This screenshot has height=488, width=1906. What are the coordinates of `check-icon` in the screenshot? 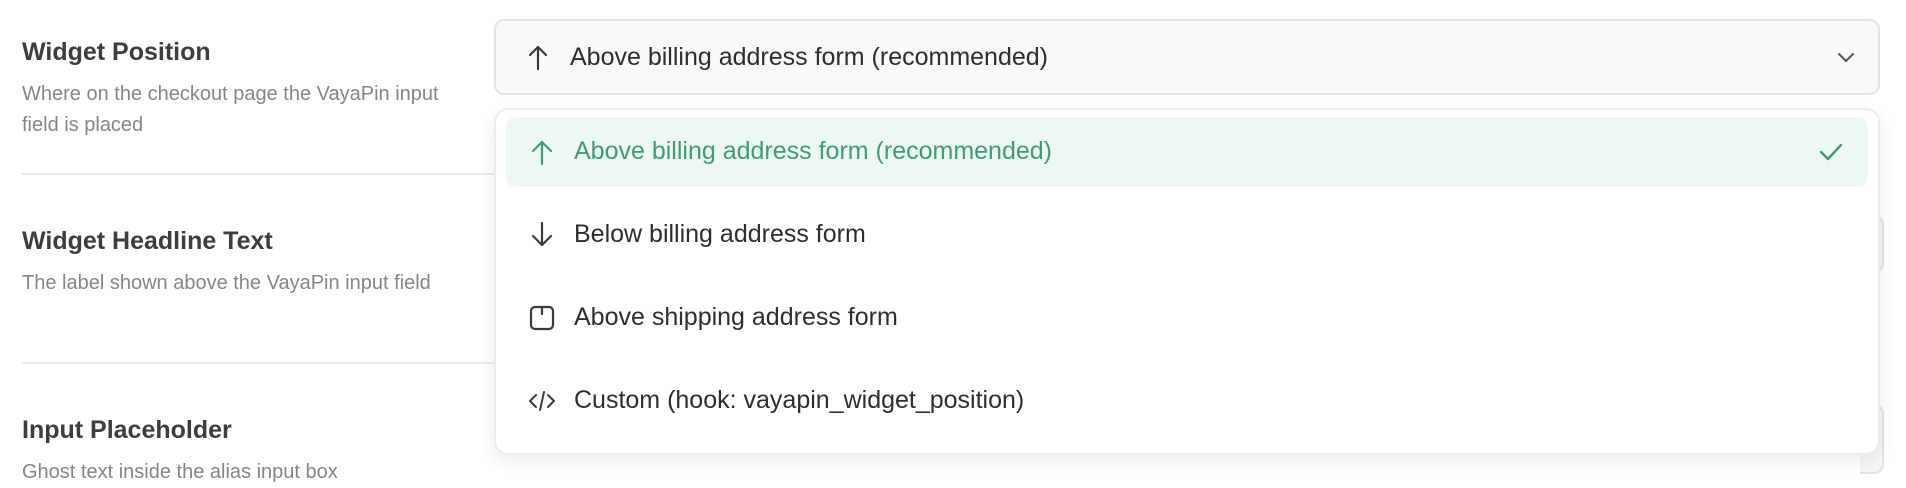 It's located at (1831, 152).